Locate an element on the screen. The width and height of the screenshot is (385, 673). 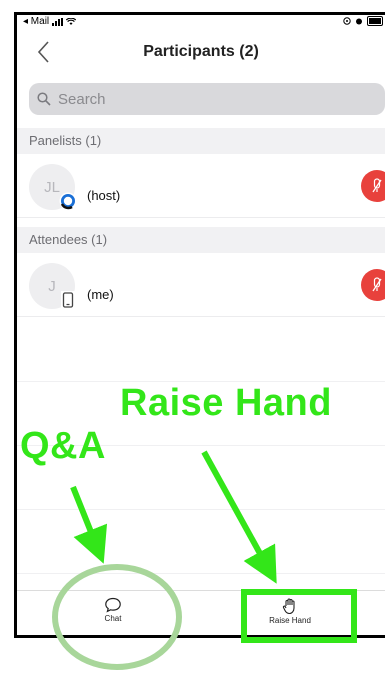
search-bar is located at coordinates (207, 99).